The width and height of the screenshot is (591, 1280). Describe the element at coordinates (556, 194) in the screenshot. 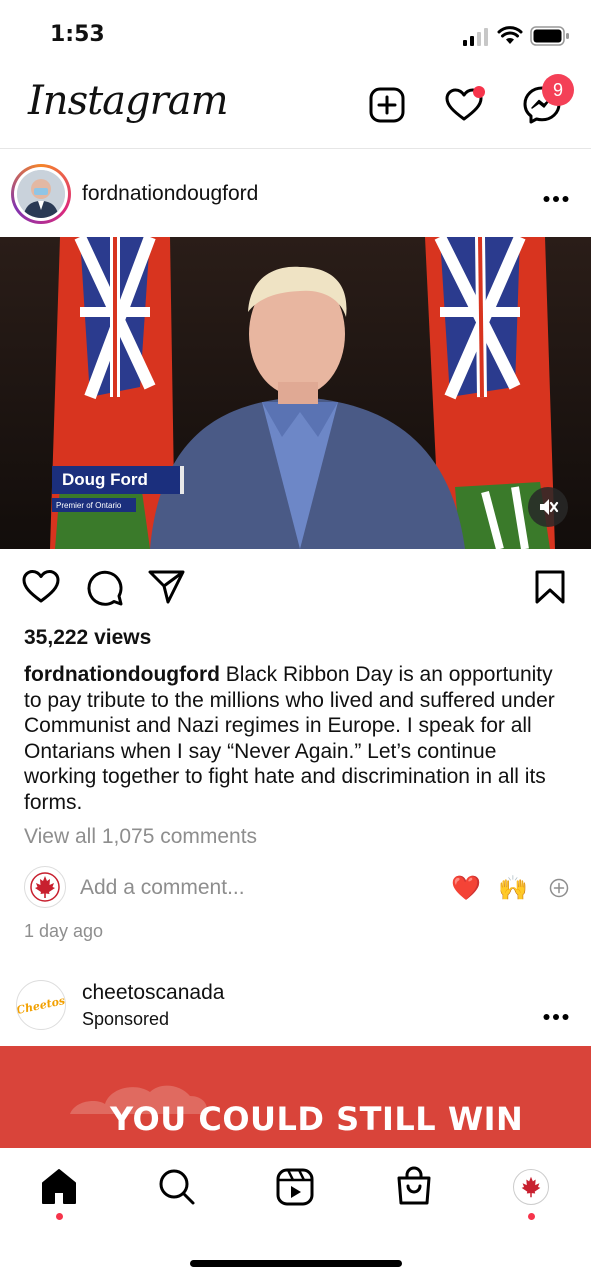

I see `post-options-button` at that location.